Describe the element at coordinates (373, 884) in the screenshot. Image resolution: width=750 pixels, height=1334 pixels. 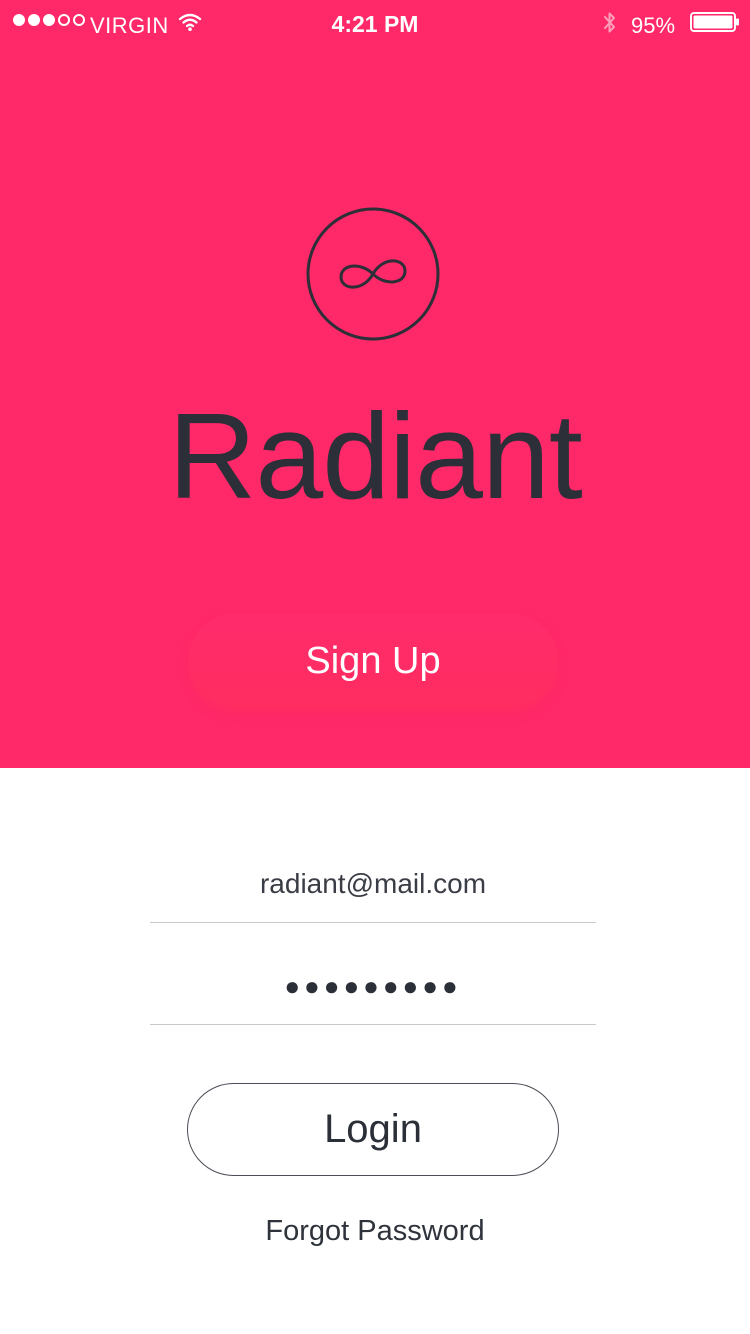
I see `email-field: radiant@mail.com` at that location.